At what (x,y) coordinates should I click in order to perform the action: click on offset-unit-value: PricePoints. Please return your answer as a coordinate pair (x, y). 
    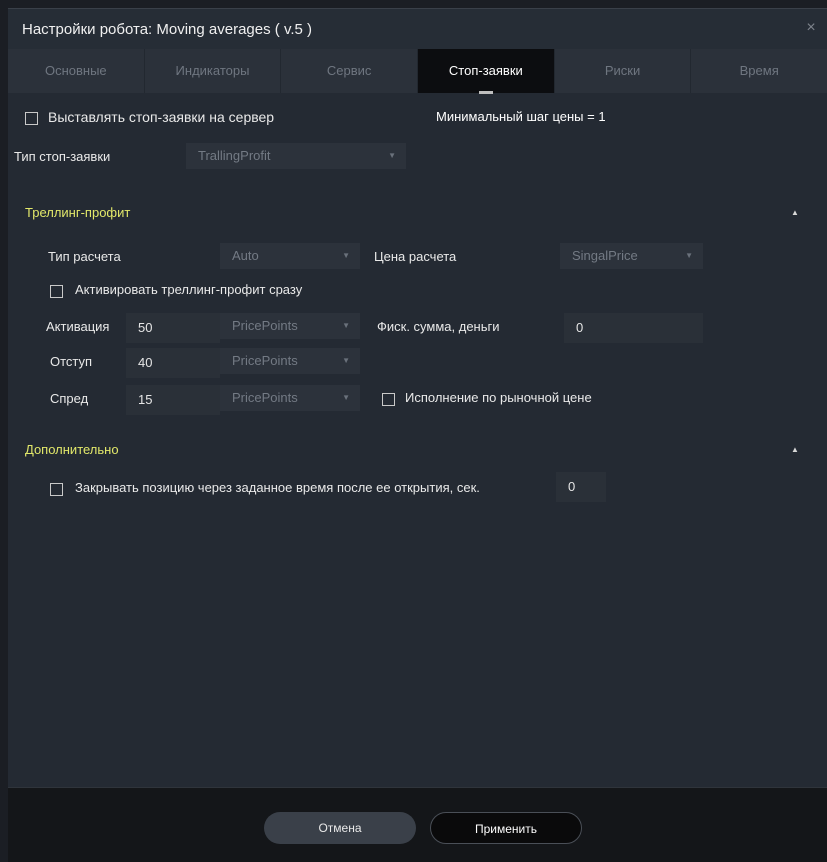
    Looking at the image, I should click on (265, 360).